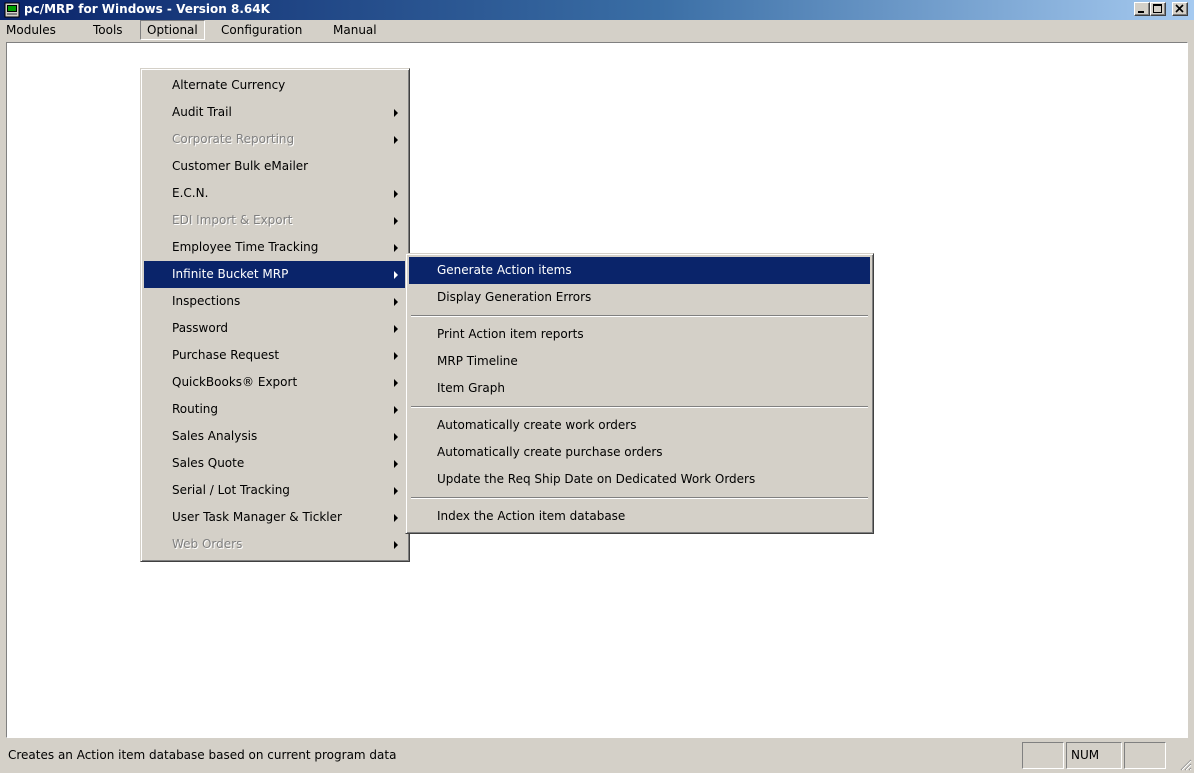 This screenshot has width=1194, height=773. What do you see at coordinates (1094, 755) in the screenshot?
I see `status-panel-num: NUM` at bounding box center [1094, 755].